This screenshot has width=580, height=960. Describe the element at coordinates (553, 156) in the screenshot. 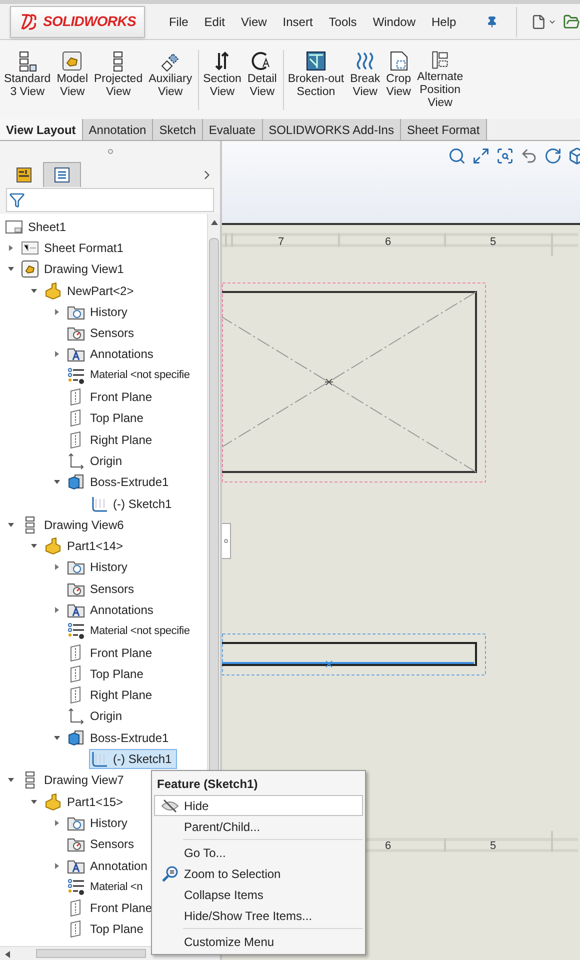

I see `rotate-icon` at that location.